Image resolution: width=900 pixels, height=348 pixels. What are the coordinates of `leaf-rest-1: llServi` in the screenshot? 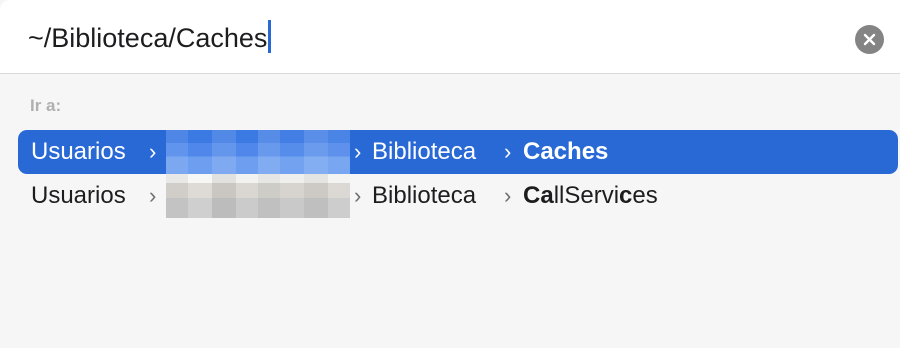 It's located at (586, 195).